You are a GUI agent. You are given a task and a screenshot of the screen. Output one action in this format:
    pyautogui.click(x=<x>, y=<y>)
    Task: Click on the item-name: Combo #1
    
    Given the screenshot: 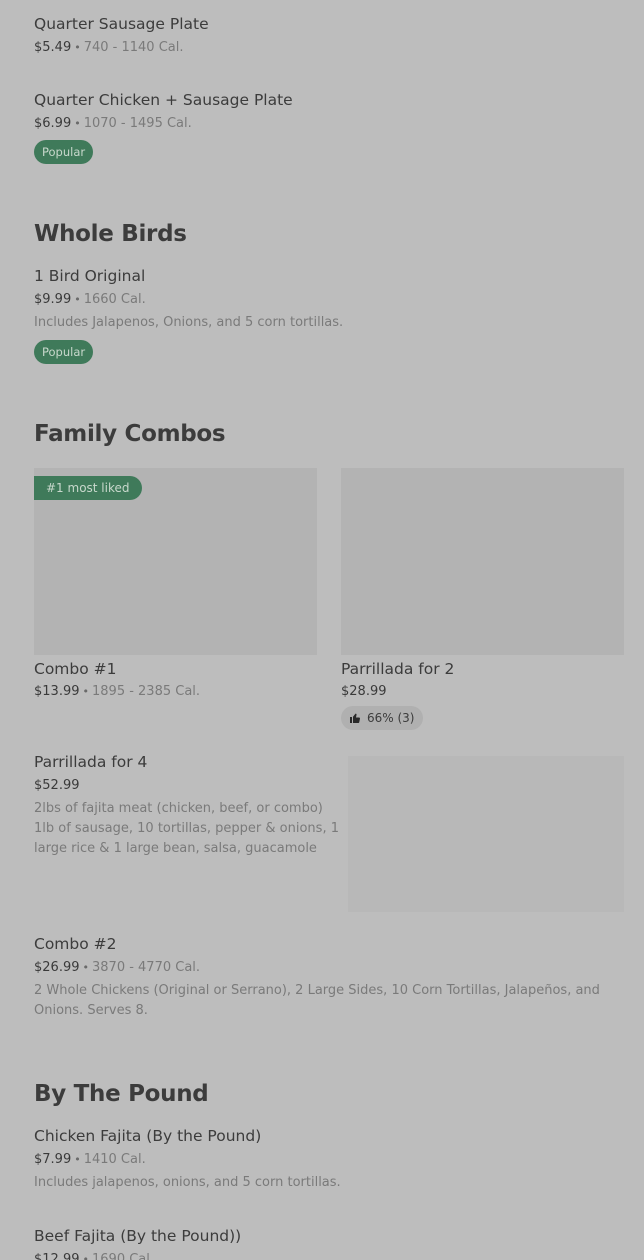 What is the action you would take?
    pyautogui.click(x=75, y=669)
    